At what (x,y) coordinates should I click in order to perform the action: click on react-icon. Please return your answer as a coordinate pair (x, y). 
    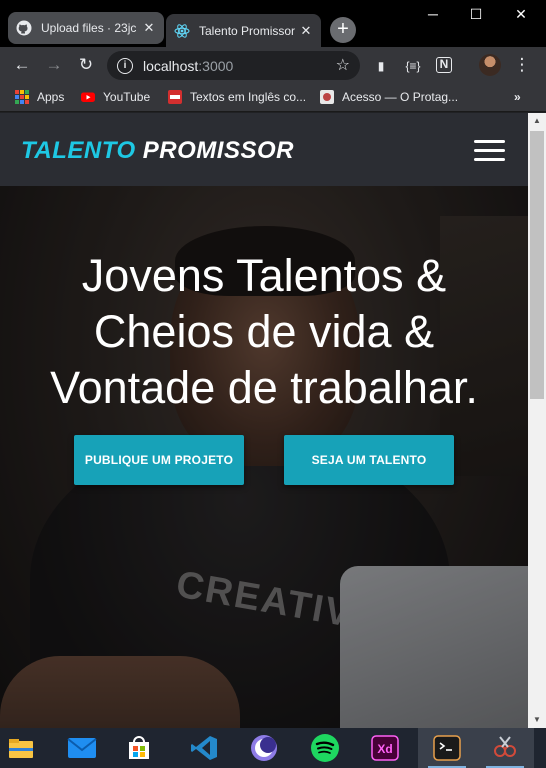
    Looking at the image, I should click on (182, 30).